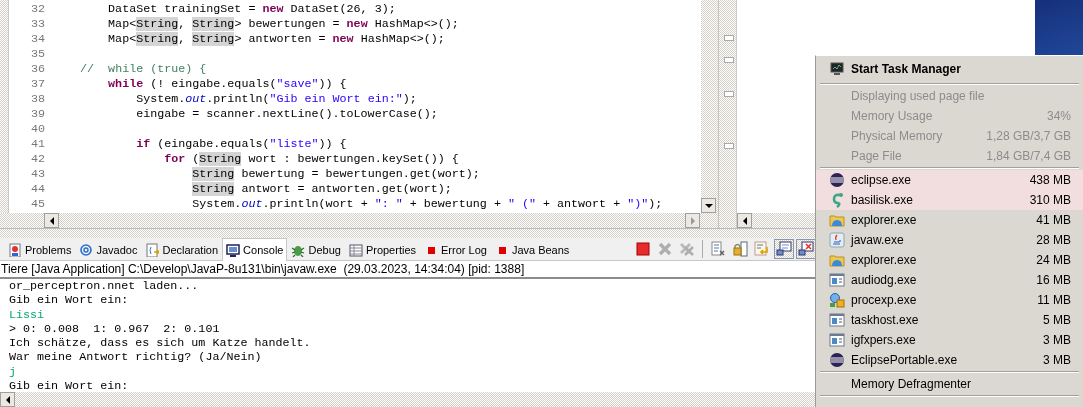 The height and width of the screenshot is (407, 1083). Describe the element at coordinates (135, 357) in the screenshot. I see `console-output-line: War meine Antwort richtig? (Ja/Nein)` at that location.